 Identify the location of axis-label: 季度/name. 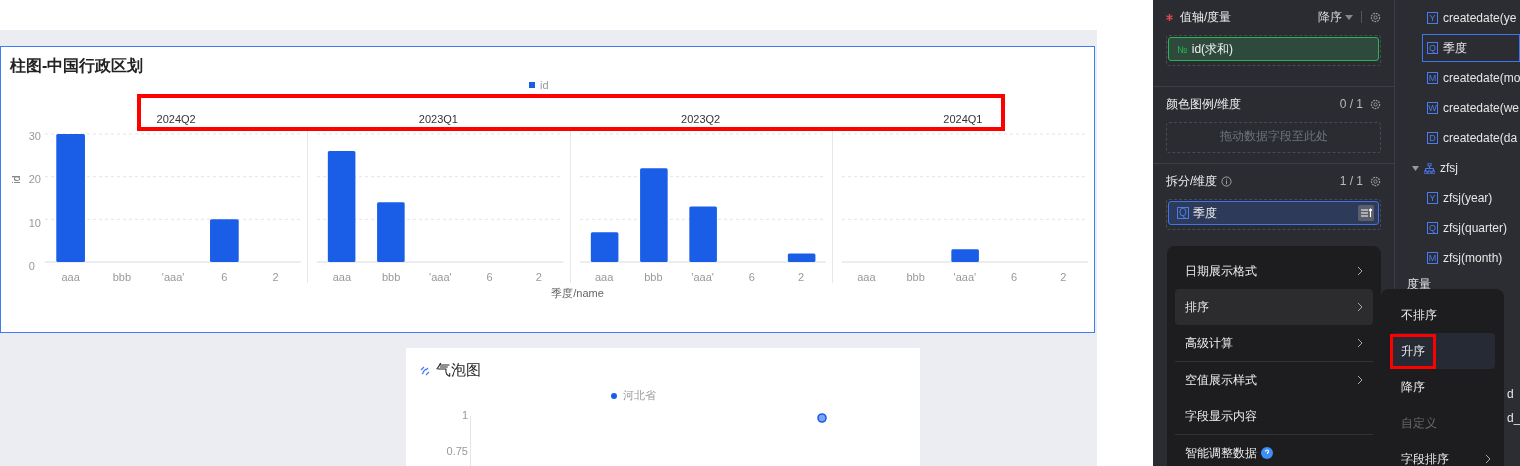
(577, 293).